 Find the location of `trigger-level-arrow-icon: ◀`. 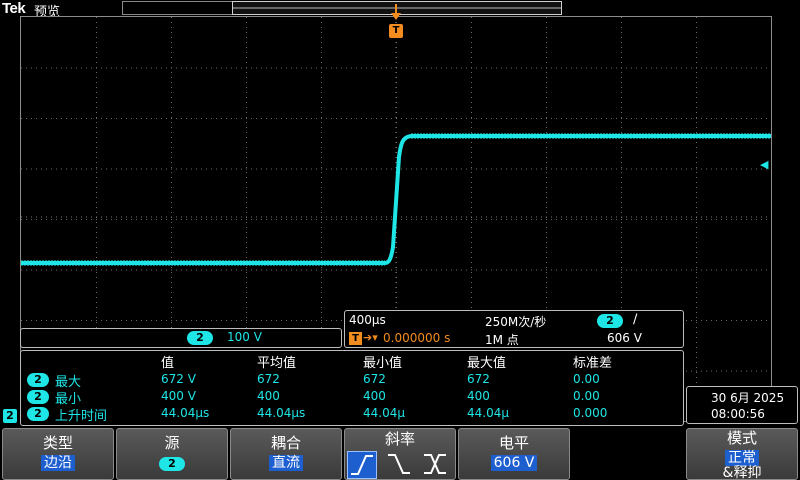

trigger-level-arrow-icon: ◀ is located at coordinates (765, 164).